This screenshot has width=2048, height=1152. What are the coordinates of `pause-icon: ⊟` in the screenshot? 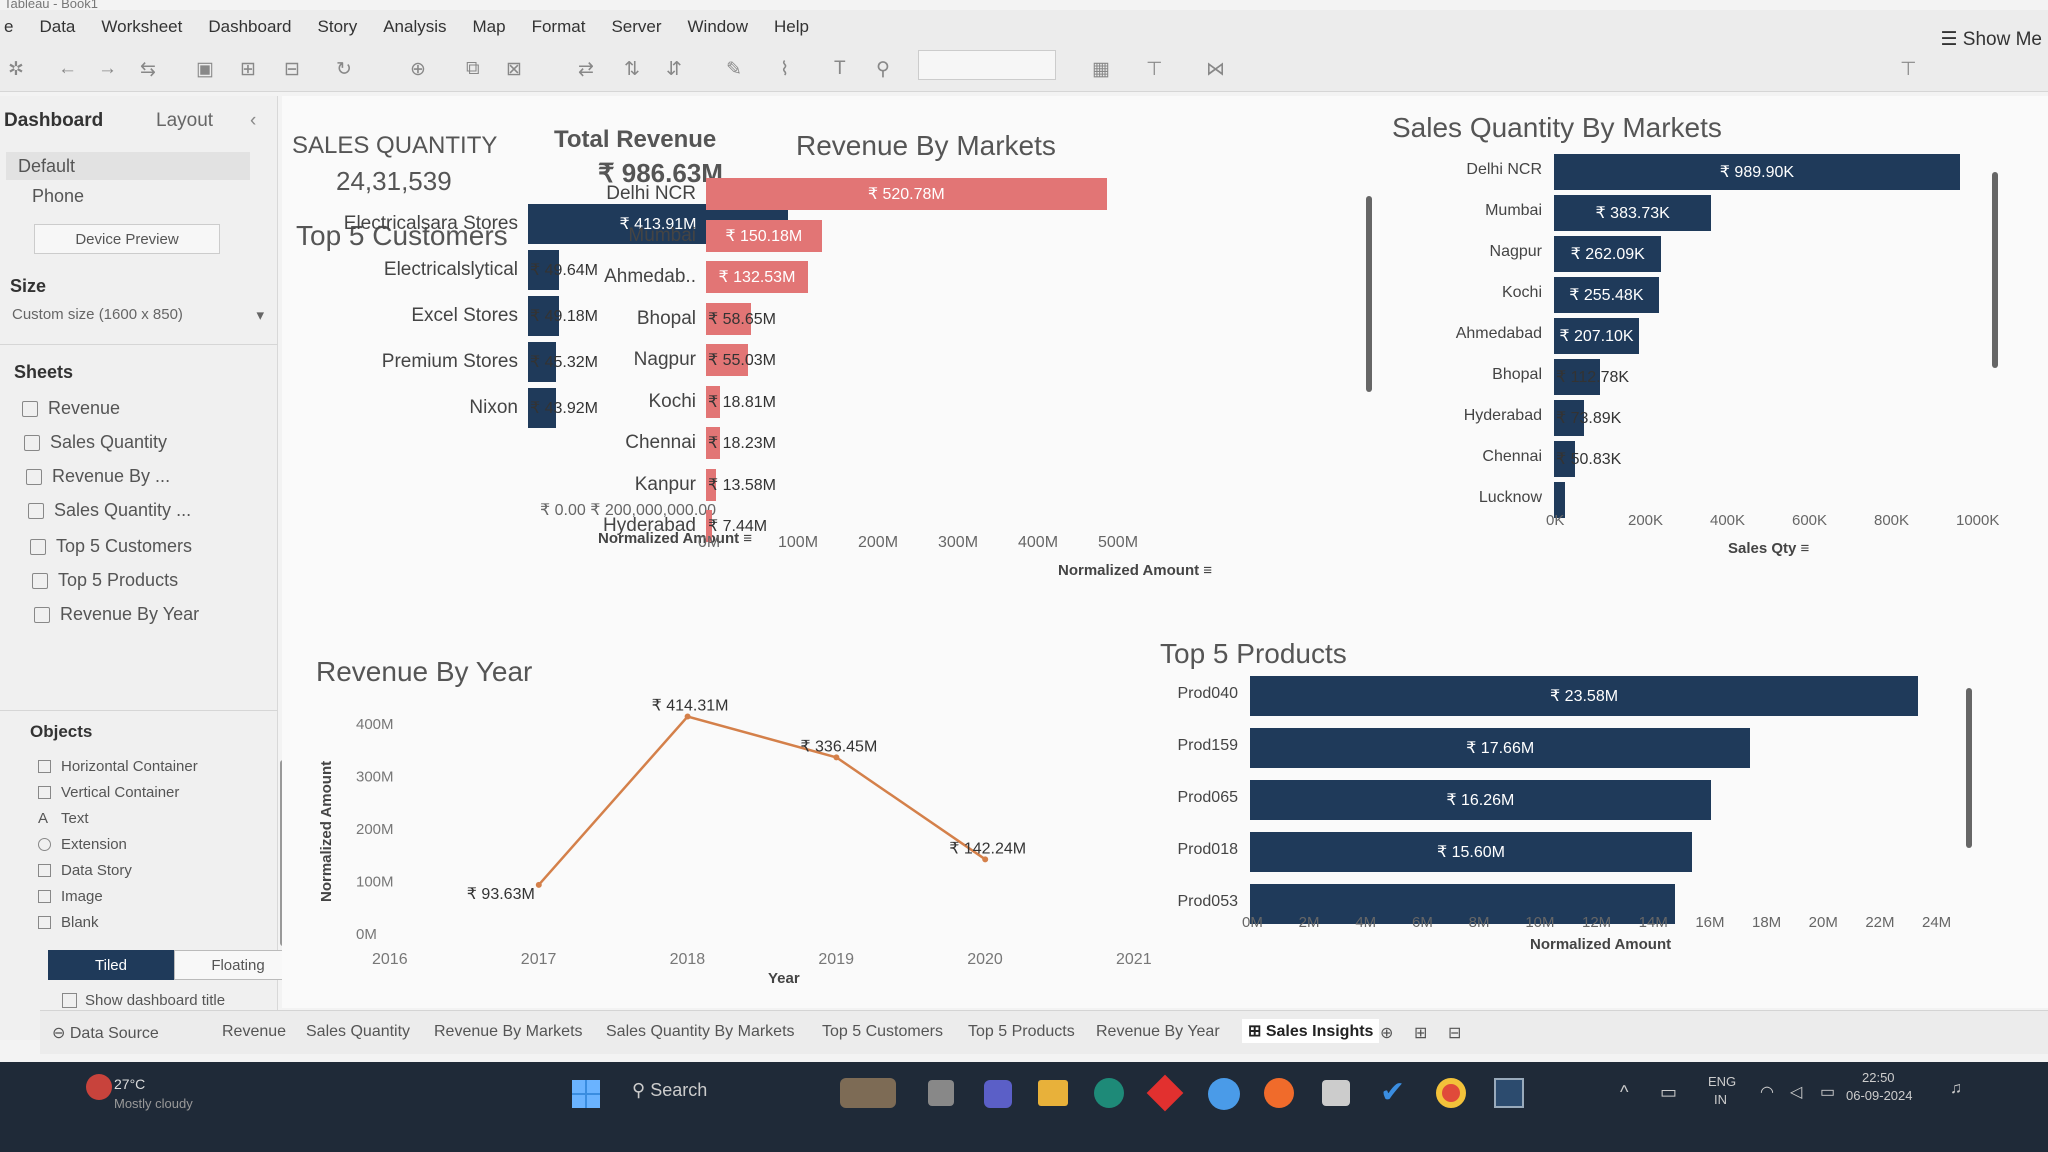 It's located at (292, 69).